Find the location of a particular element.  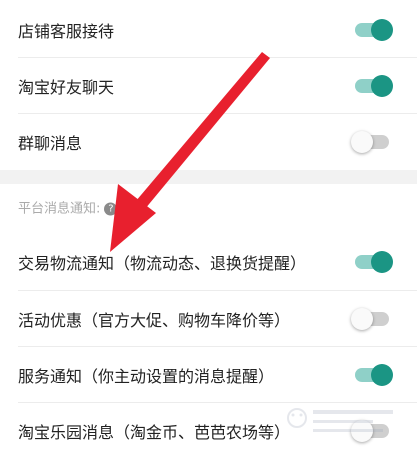

setting-label: 淘宝好友聊天 is located at coordinates (66, 87).